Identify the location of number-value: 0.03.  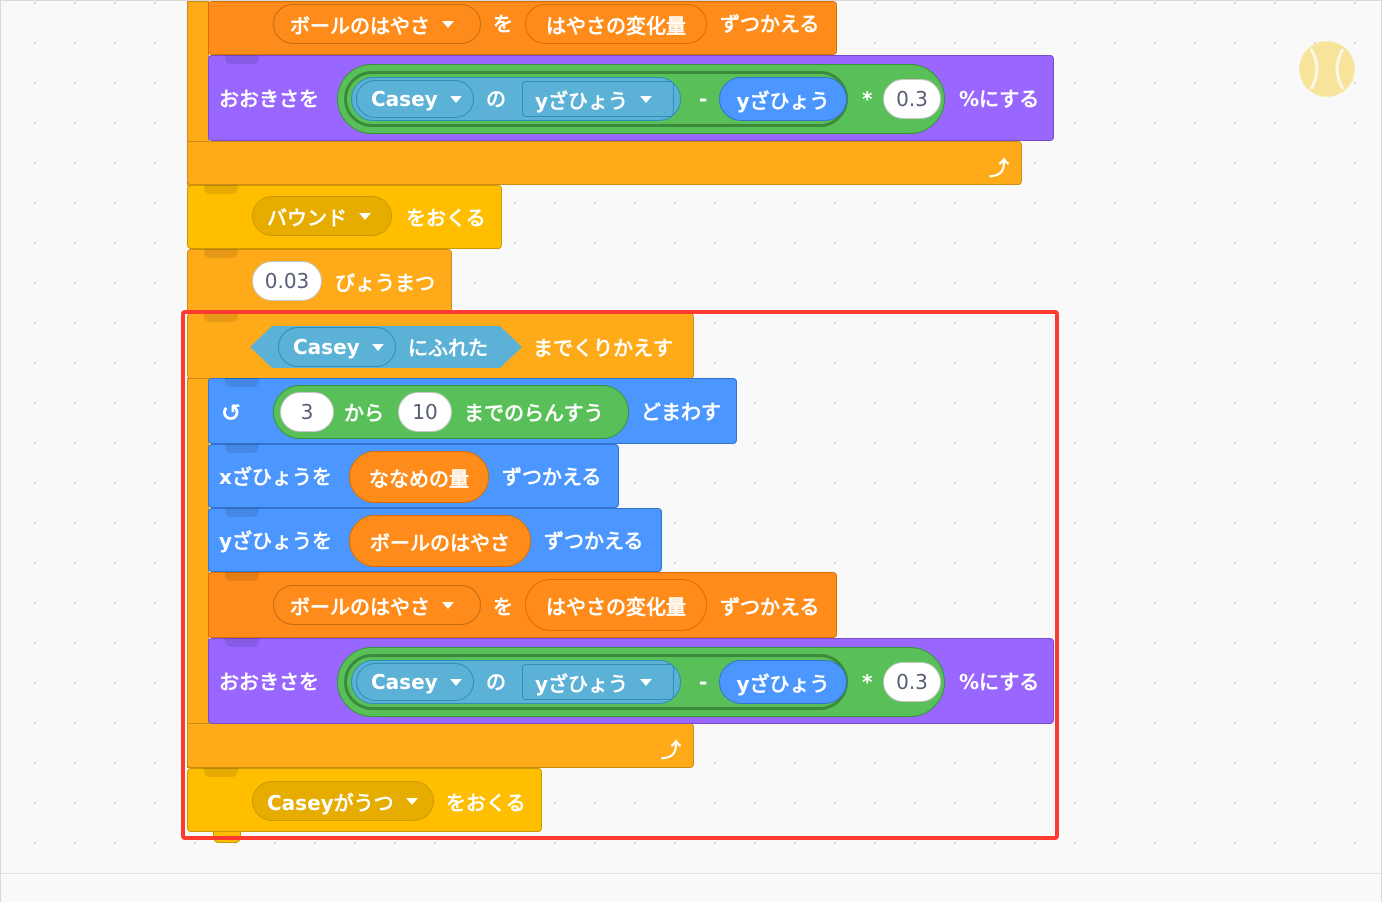
(287, 281).